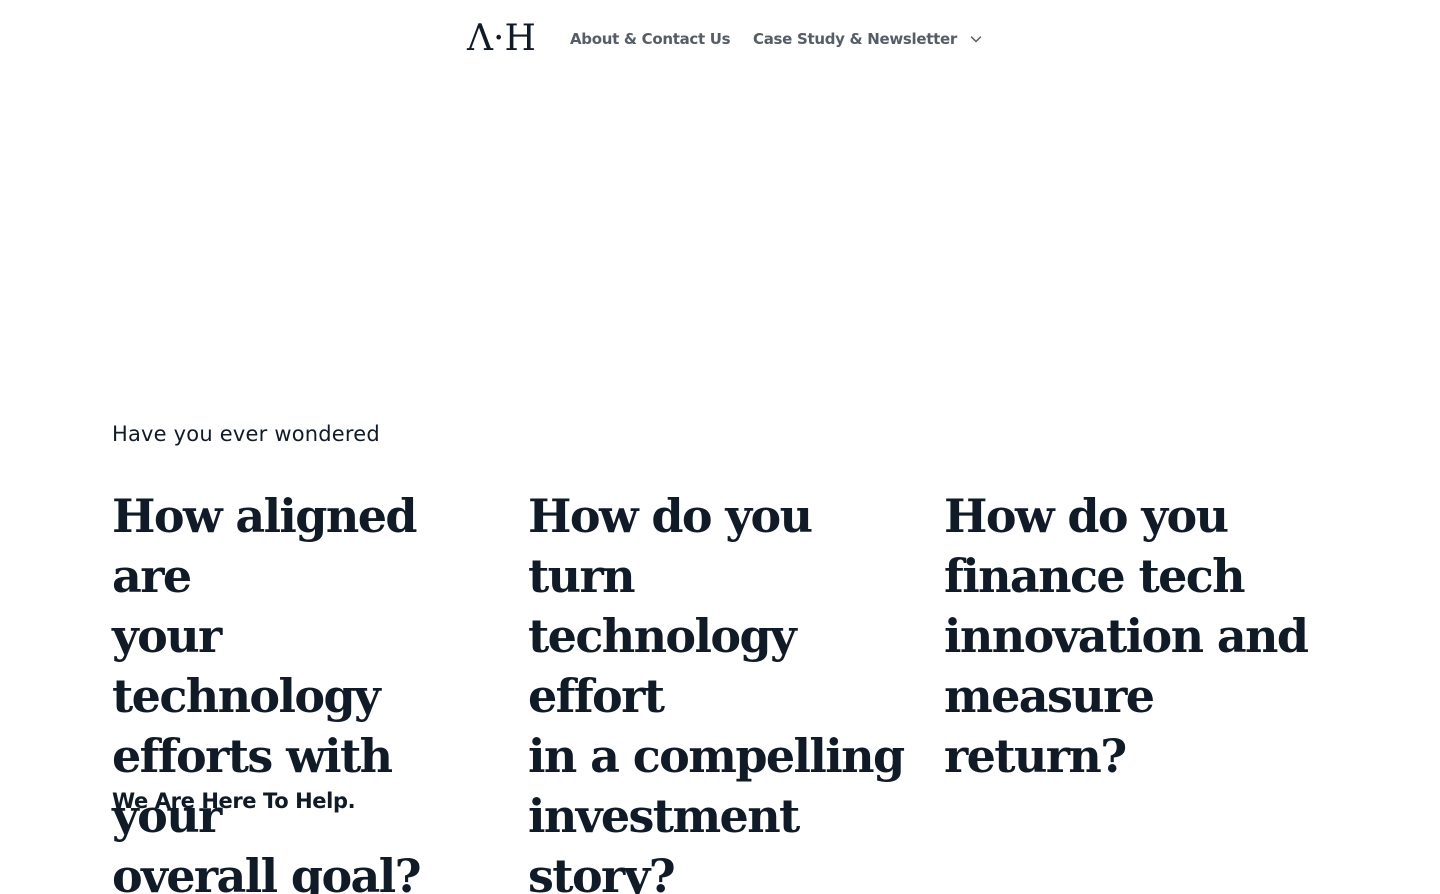 Image resolution: width=1440 pixels, height=894 pixels. I want to click on question-line: innovation and, so click(1126, 636).